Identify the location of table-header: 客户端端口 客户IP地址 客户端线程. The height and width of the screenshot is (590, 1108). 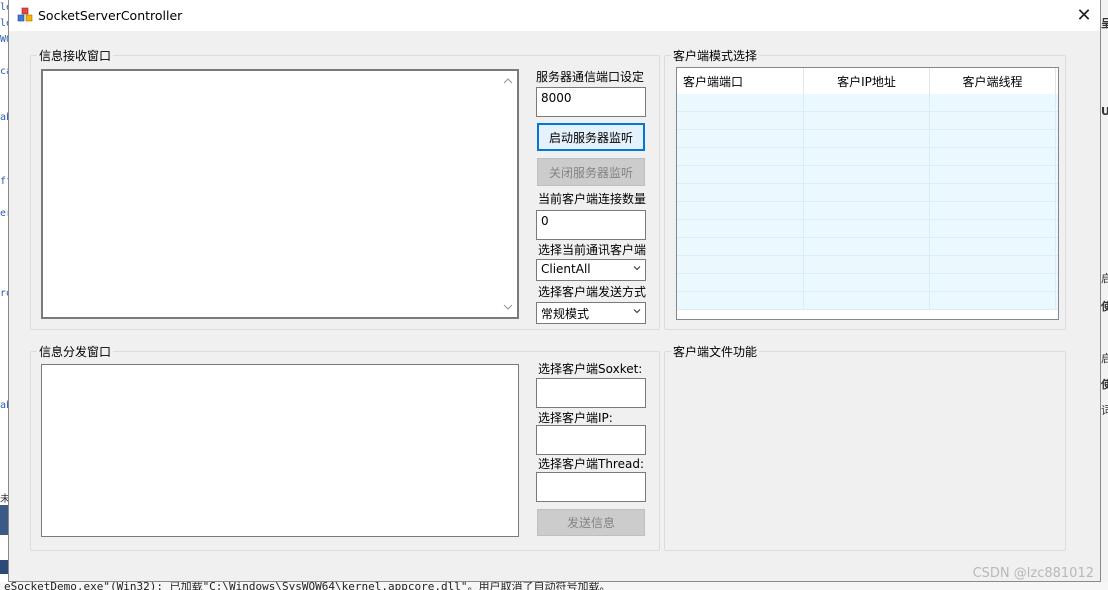
(867, 81).